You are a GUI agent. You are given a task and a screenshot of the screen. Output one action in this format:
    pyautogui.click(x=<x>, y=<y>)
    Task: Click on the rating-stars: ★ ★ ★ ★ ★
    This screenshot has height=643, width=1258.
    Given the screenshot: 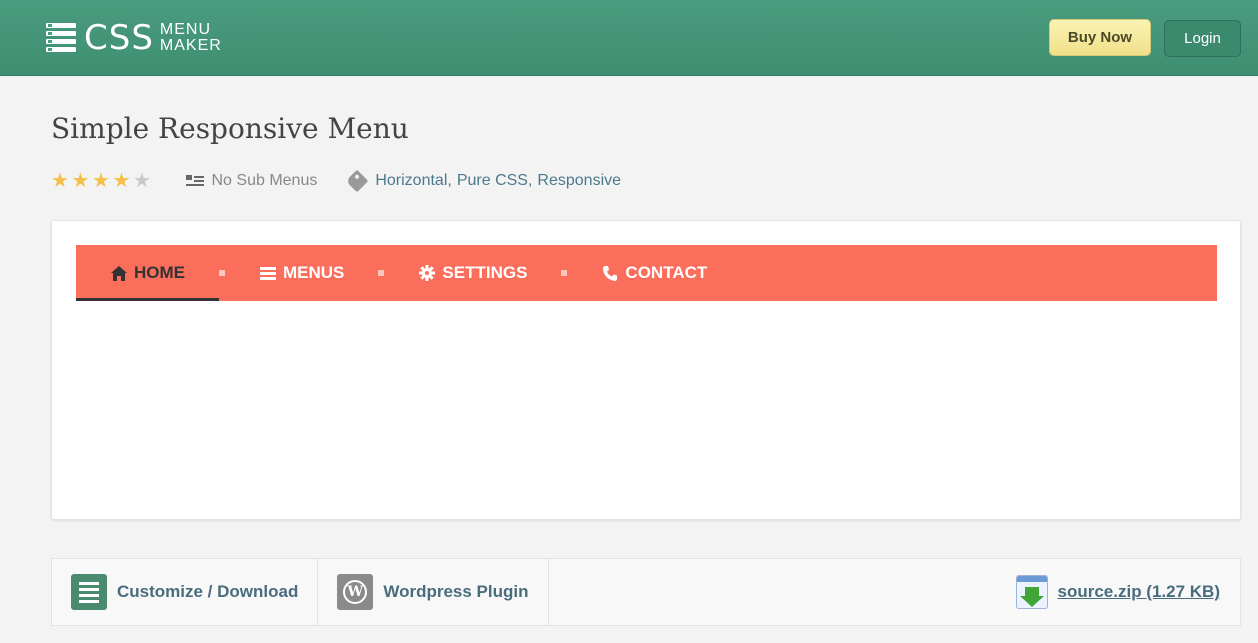 What is the action you would take?
    pyautogui.click(x=102, y=181)
    